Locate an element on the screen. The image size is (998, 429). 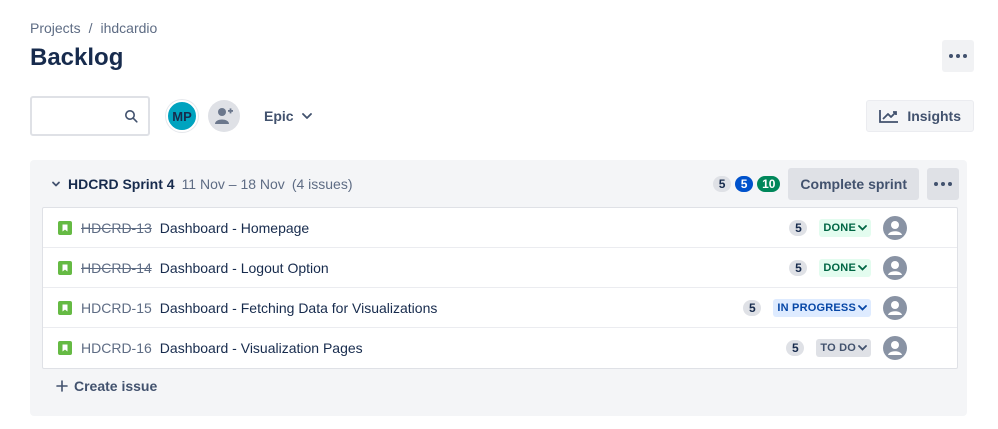
complete-sprint-button: Complete sprint is located at coordinates (853, 184).